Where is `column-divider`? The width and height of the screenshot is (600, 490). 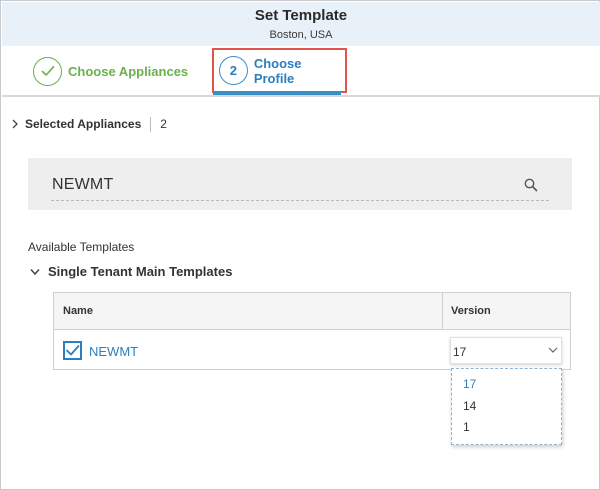 column-divider is located at coordinates (442, 311).